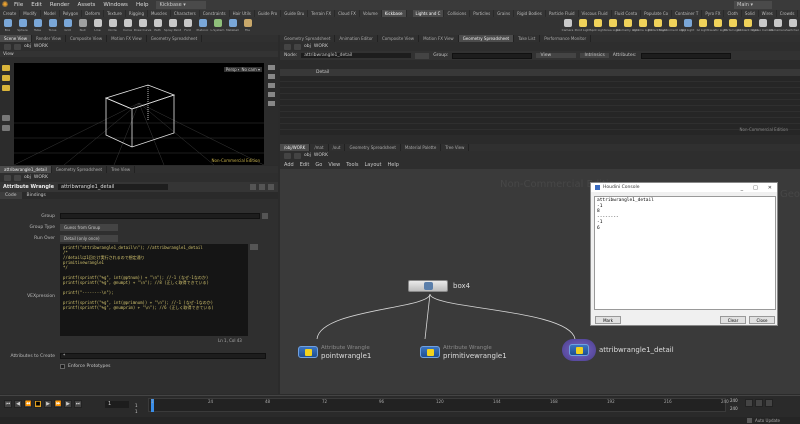  I want to click on go-start-icon: ⏮, so click(8, 404).